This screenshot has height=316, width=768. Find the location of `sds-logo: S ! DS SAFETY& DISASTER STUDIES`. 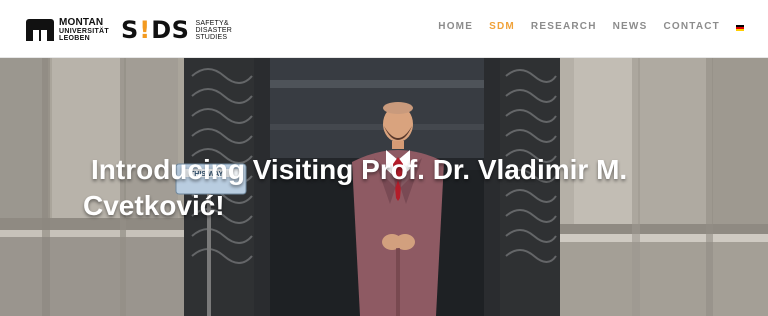

sds-logo: S ! DS SAFETY& DISASTER STUDIES is located at coordinates (176, 30).